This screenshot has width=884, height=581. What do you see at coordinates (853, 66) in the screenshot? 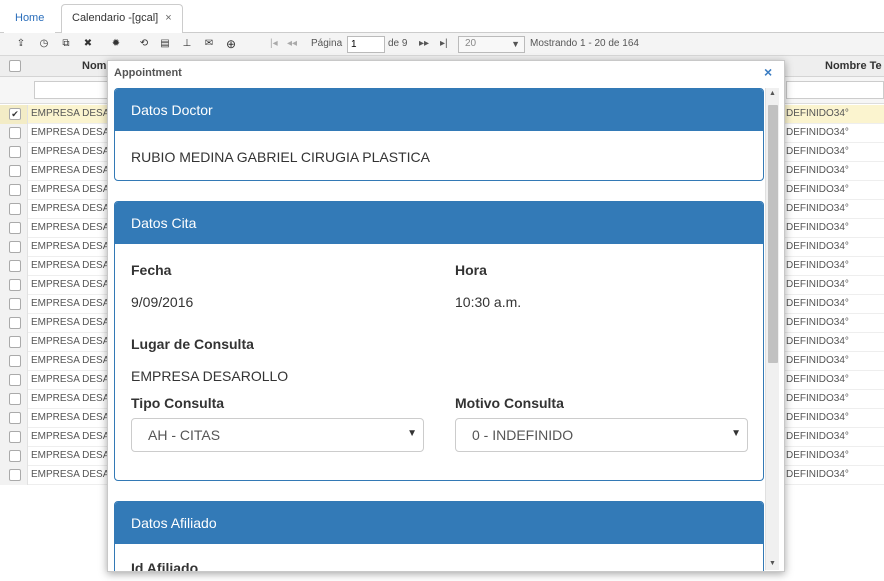
I see `column-header-nombre-te: Nombre Te` at bounding box center [853, 66].